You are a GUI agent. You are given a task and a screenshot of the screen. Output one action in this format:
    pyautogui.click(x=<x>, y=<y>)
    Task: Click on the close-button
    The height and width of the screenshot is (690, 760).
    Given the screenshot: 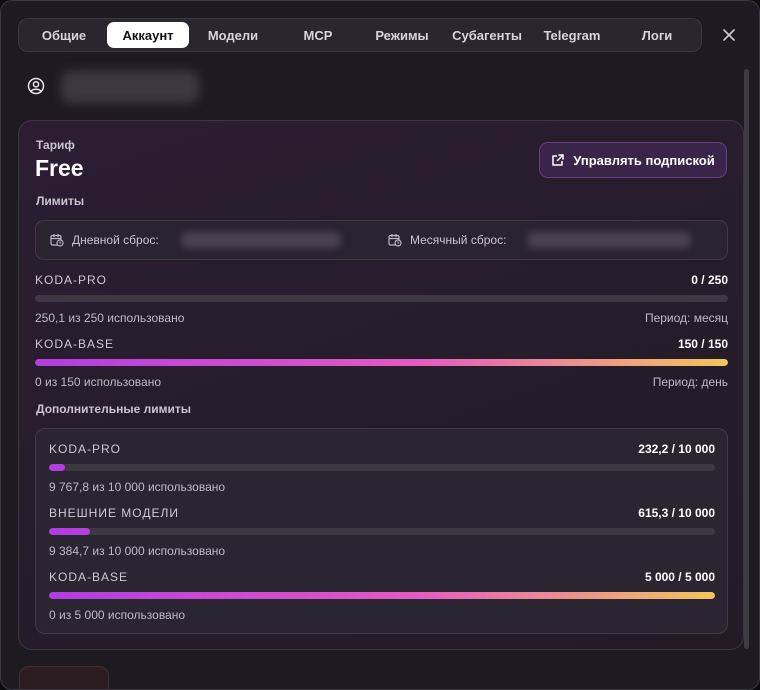 What is the action you would take?
    pyautogui.click(x=729, y=35)
    